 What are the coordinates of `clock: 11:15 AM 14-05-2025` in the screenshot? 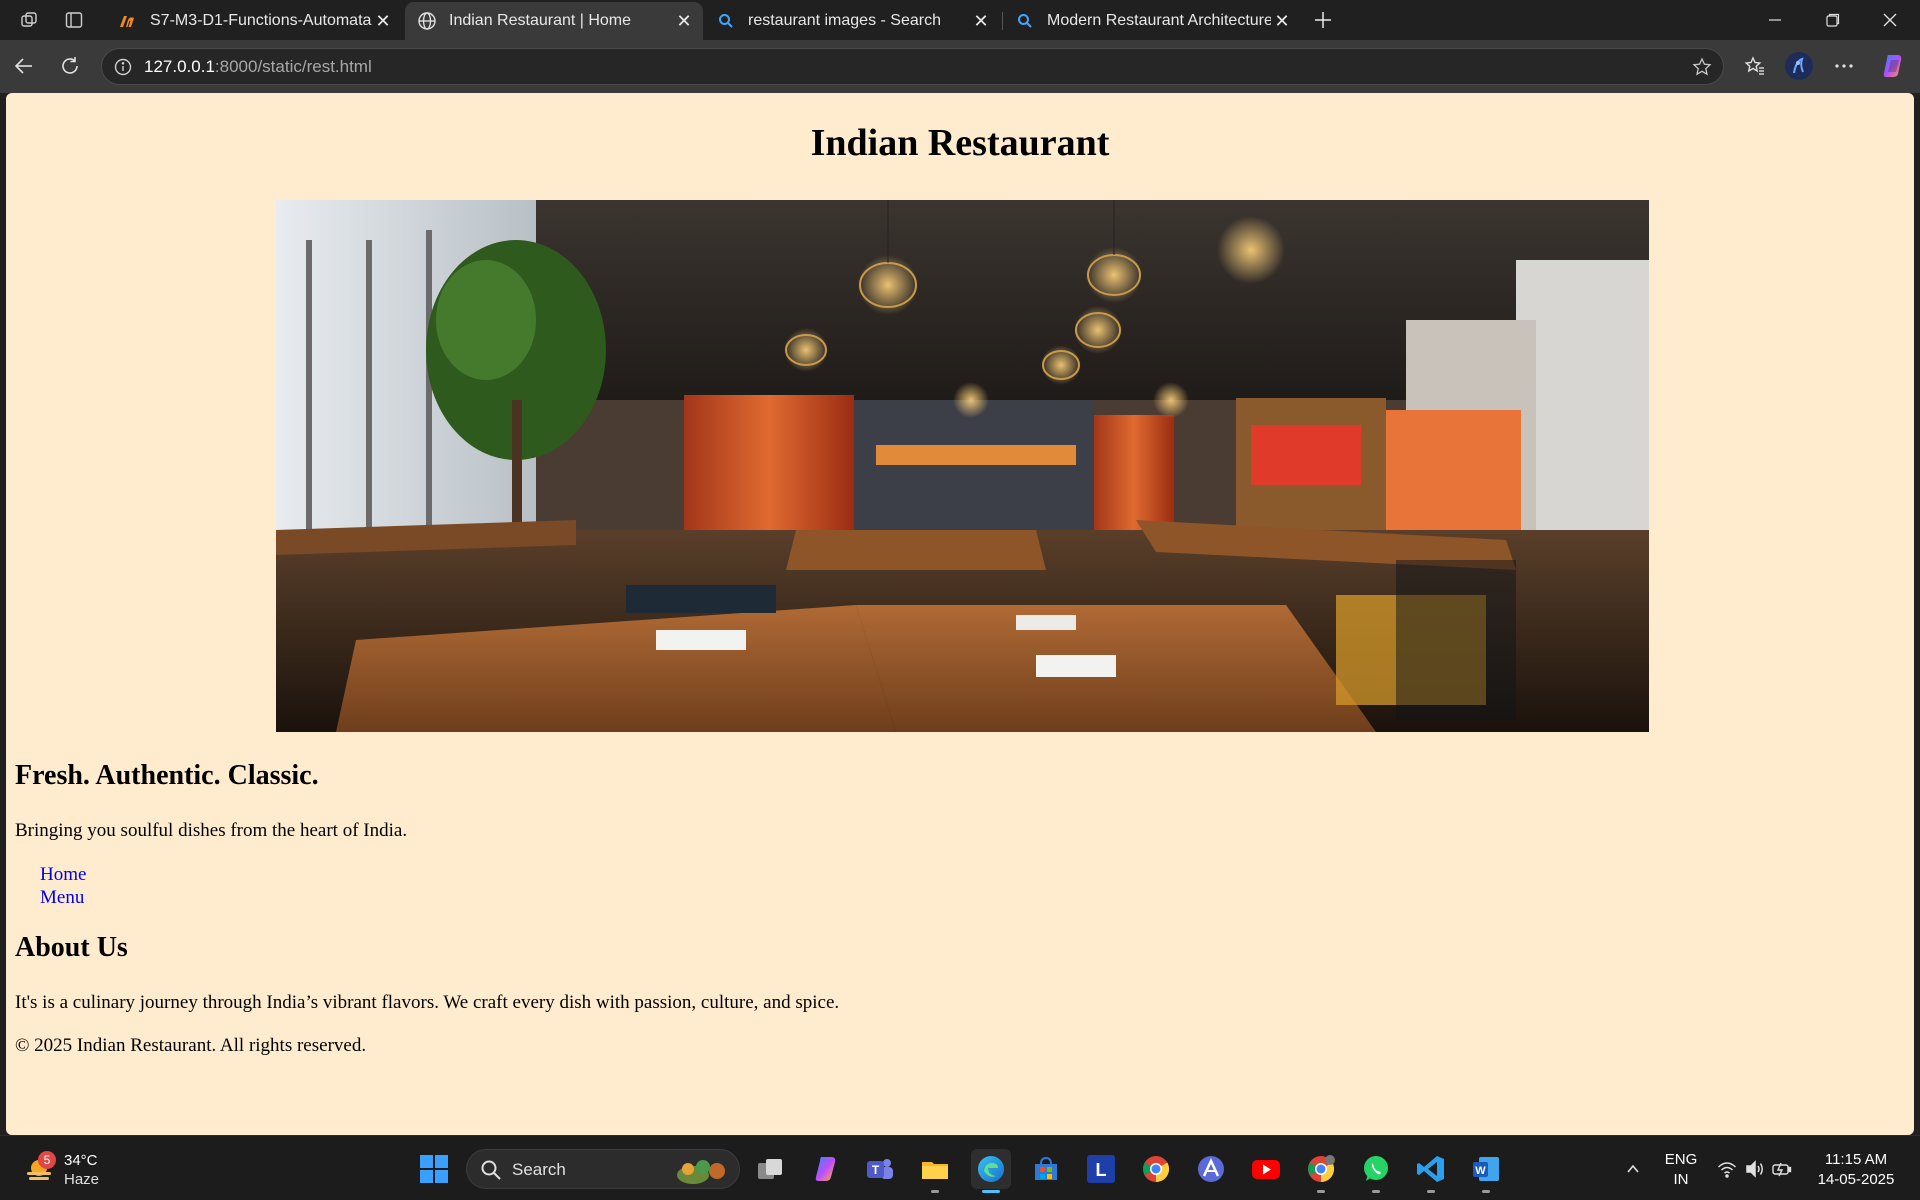 It's located at (1856, 1170).